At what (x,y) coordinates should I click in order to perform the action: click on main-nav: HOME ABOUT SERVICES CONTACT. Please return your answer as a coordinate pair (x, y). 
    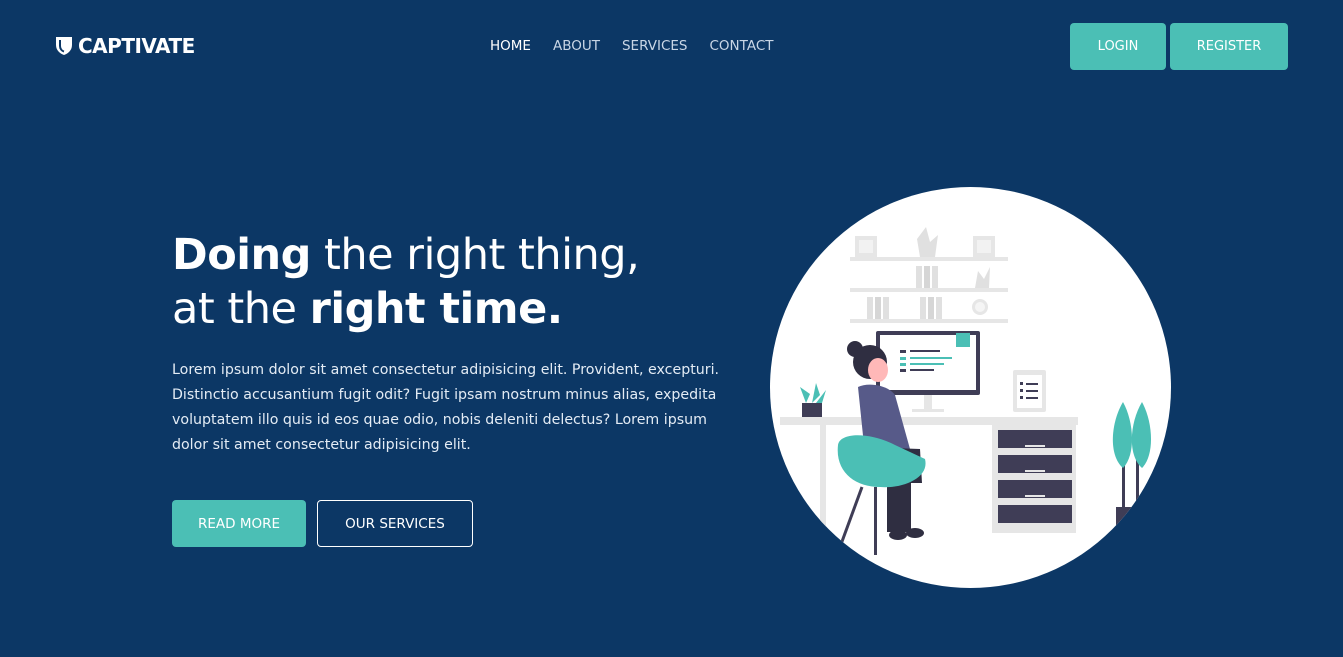
    Looking at the image, I should click on (632, 46).